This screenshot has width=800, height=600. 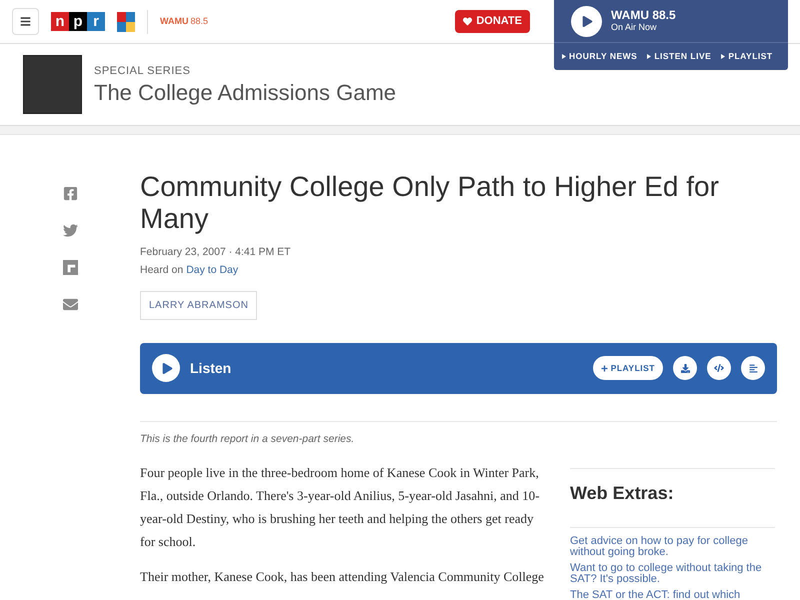 What do you see at coordinates (492, 21) in the screenshot?
I see `donate-button: DONATE` at bounding box center [492, 21].